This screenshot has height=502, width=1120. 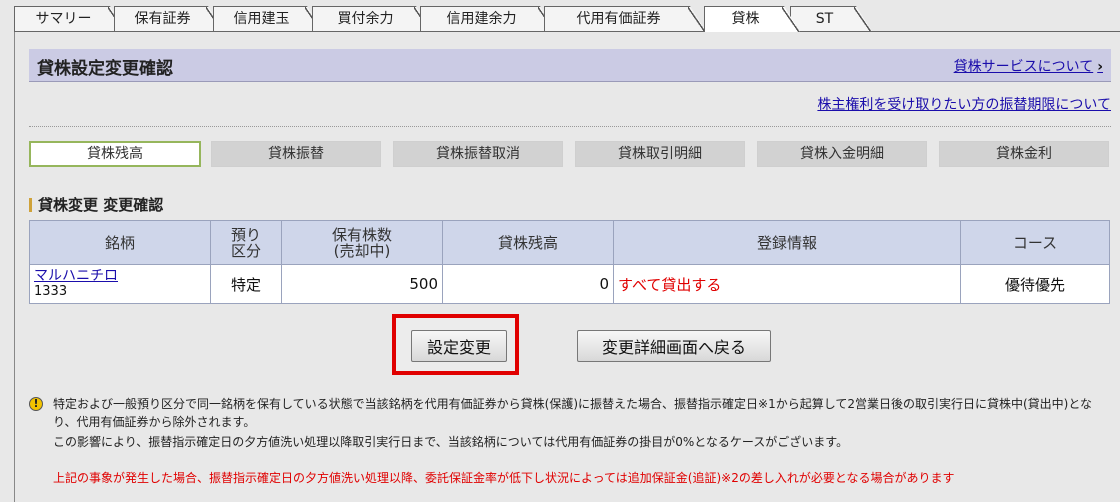 I want to click on subnav-label: 貸株金利, so click(x=1024, y=154).